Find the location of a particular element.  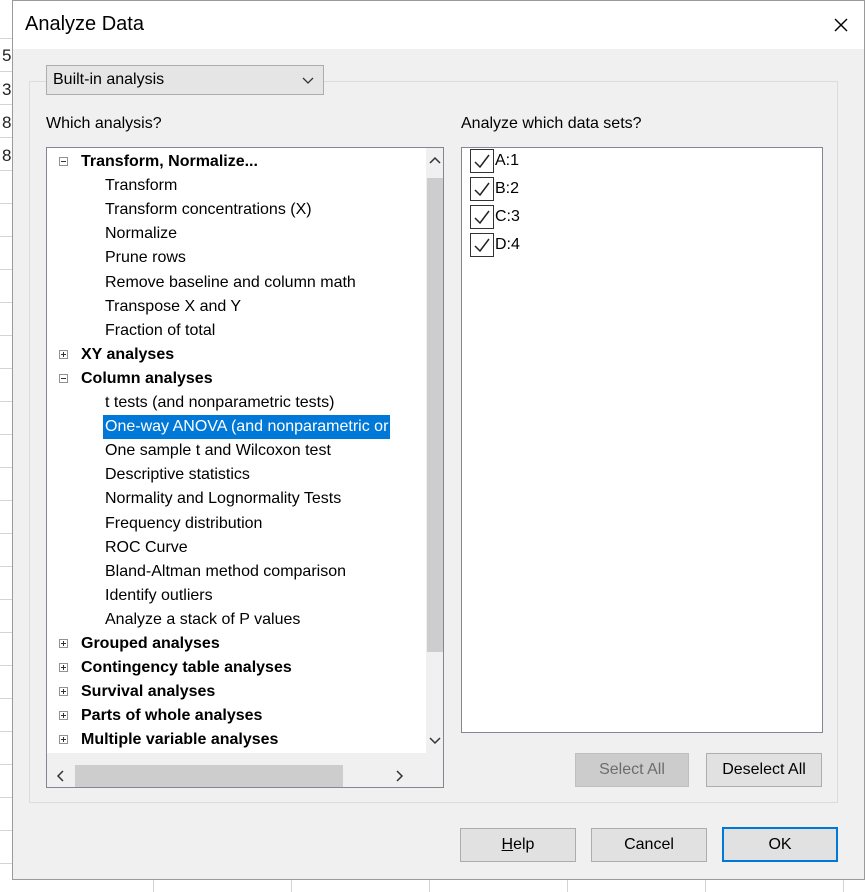

tree-group: Contingency table analyses is located at coordinates (230, 668).